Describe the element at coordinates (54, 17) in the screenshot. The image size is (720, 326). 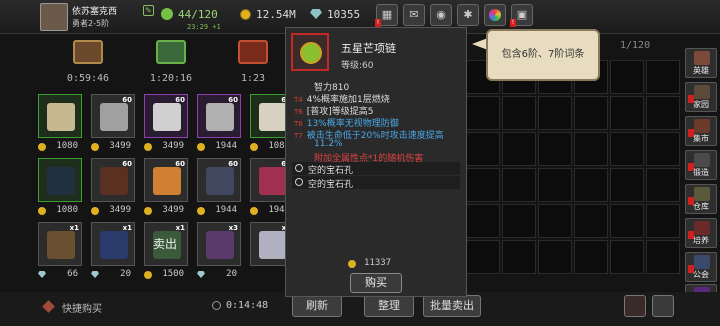
I see `player-avatar` at that location.